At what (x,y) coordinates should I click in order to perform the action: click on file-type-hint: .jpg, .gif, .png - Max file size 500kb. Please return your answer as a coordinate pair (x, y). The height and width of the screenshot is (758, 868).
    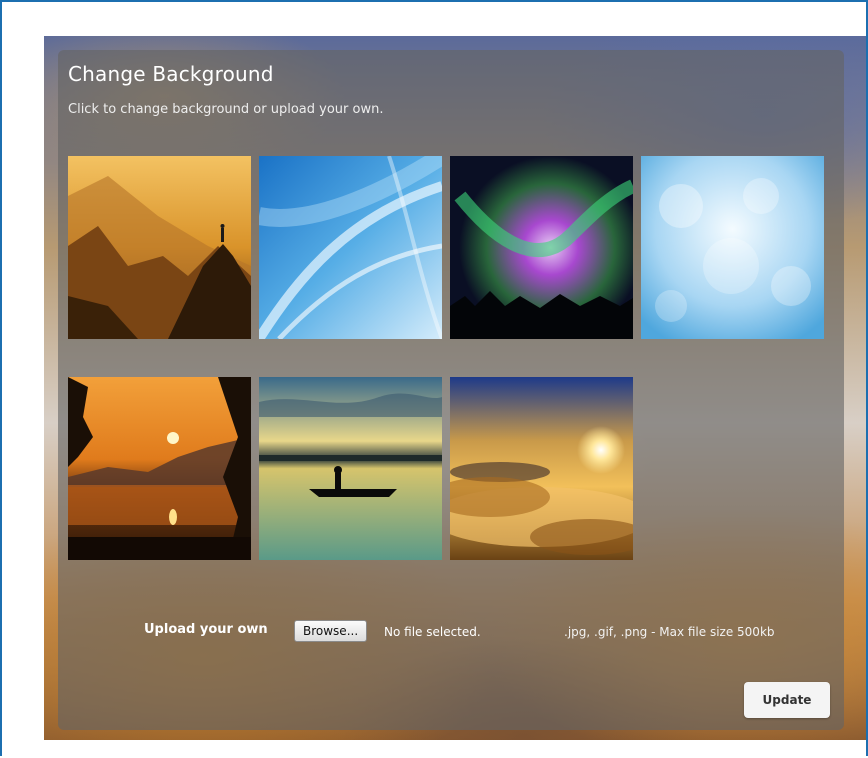
    Looking at the image, I should click on (669, 632).